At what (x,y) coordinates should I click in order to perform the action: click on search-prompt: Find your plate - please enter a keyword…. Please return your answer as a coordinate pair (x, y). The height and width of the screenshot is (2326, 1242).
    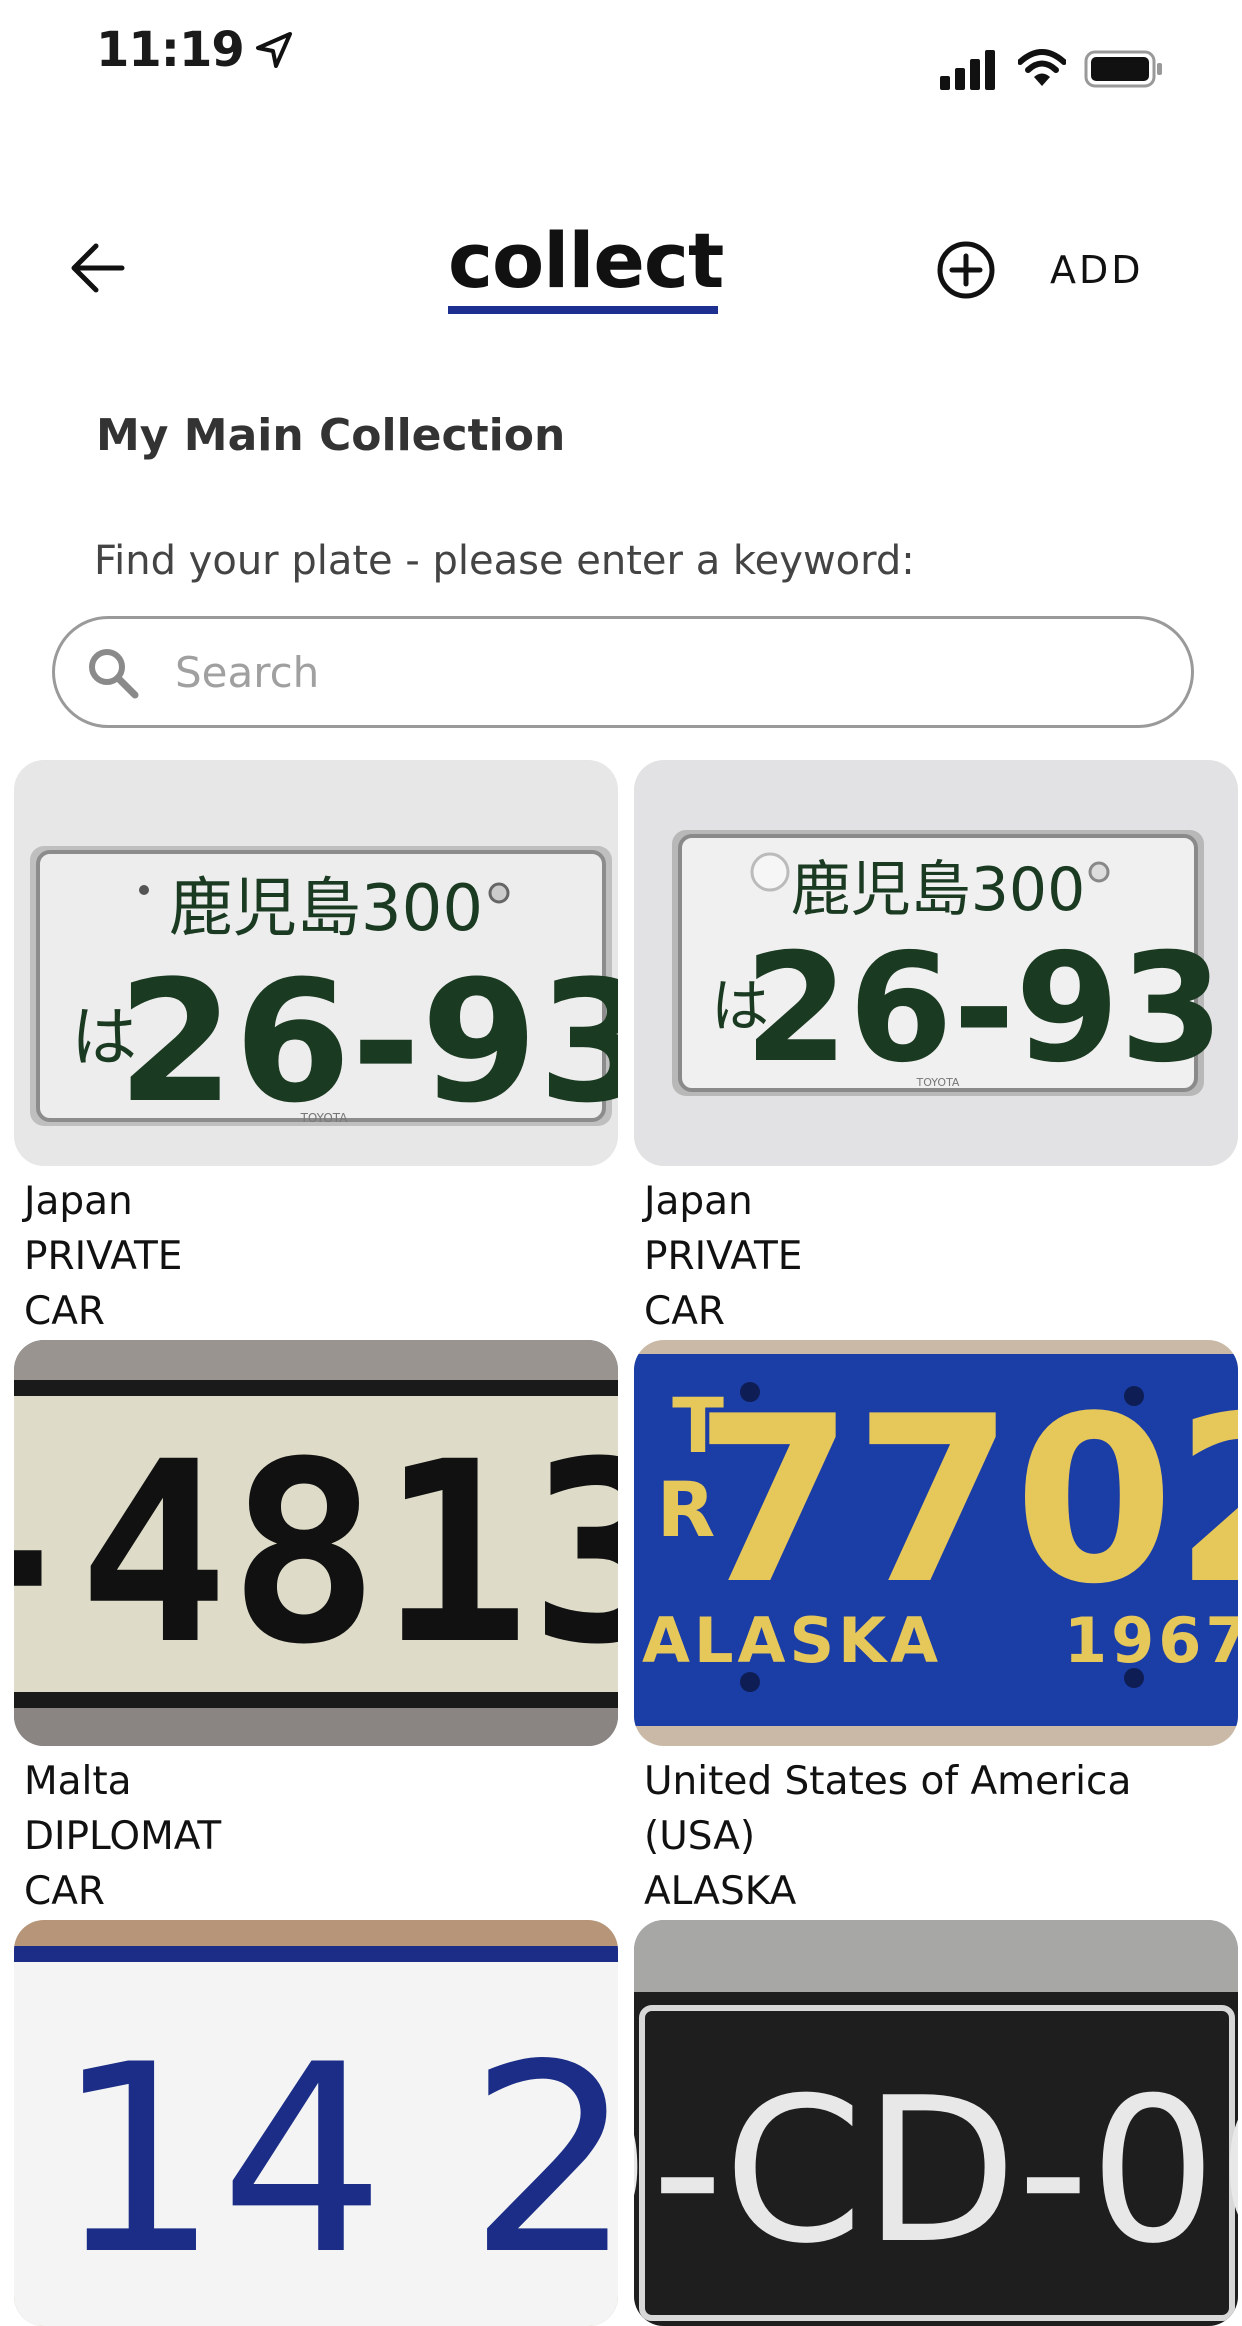
    Looking at the image, I should click on (504, 561).